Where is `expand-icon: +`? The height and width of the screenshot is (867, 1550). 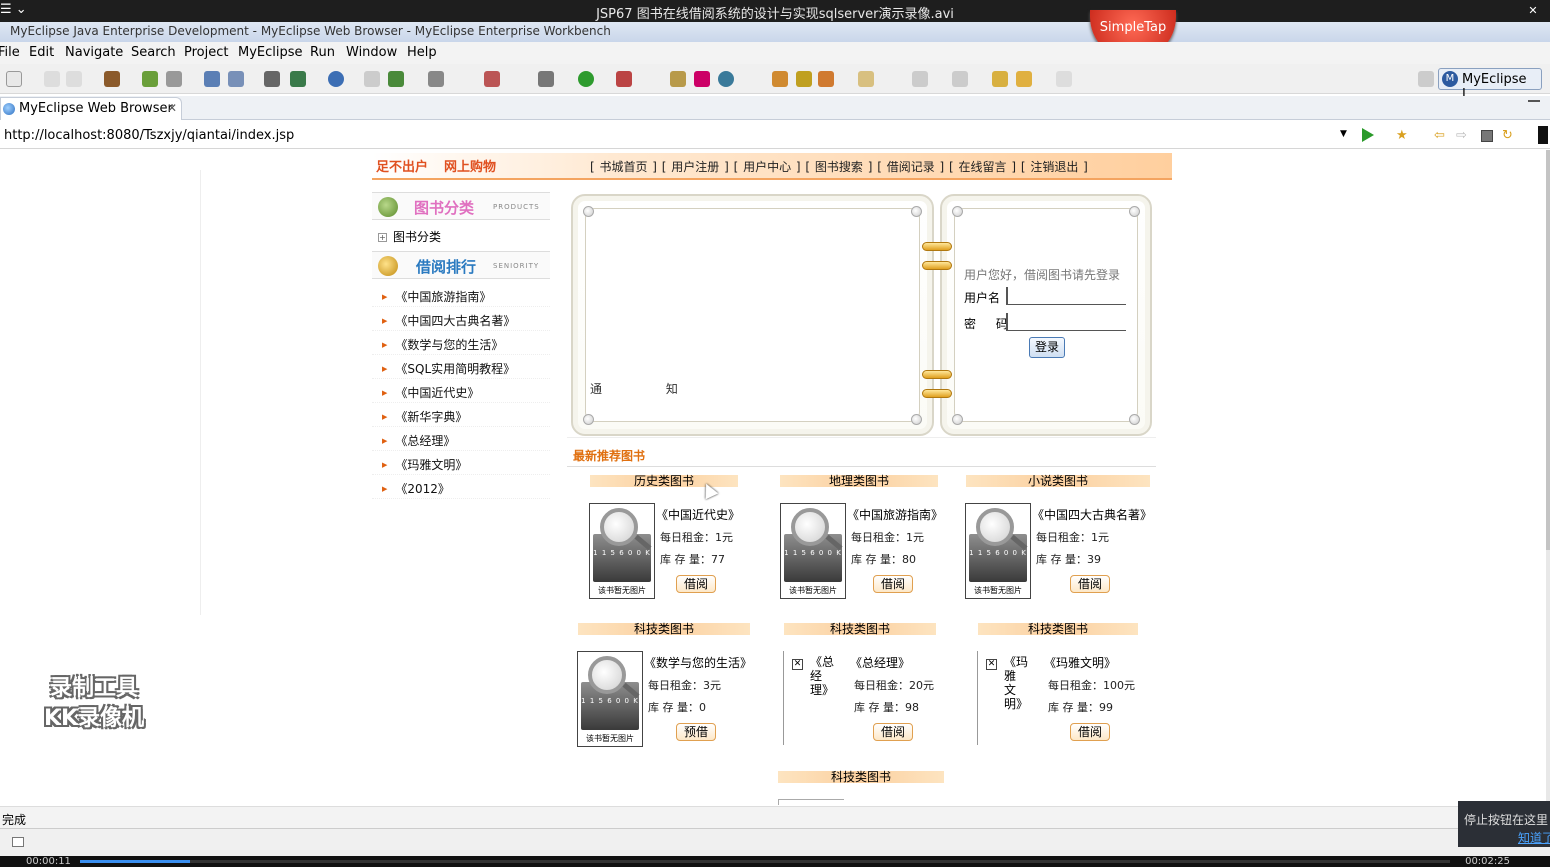
expand-icon: + is located at coordinates (382, 237).